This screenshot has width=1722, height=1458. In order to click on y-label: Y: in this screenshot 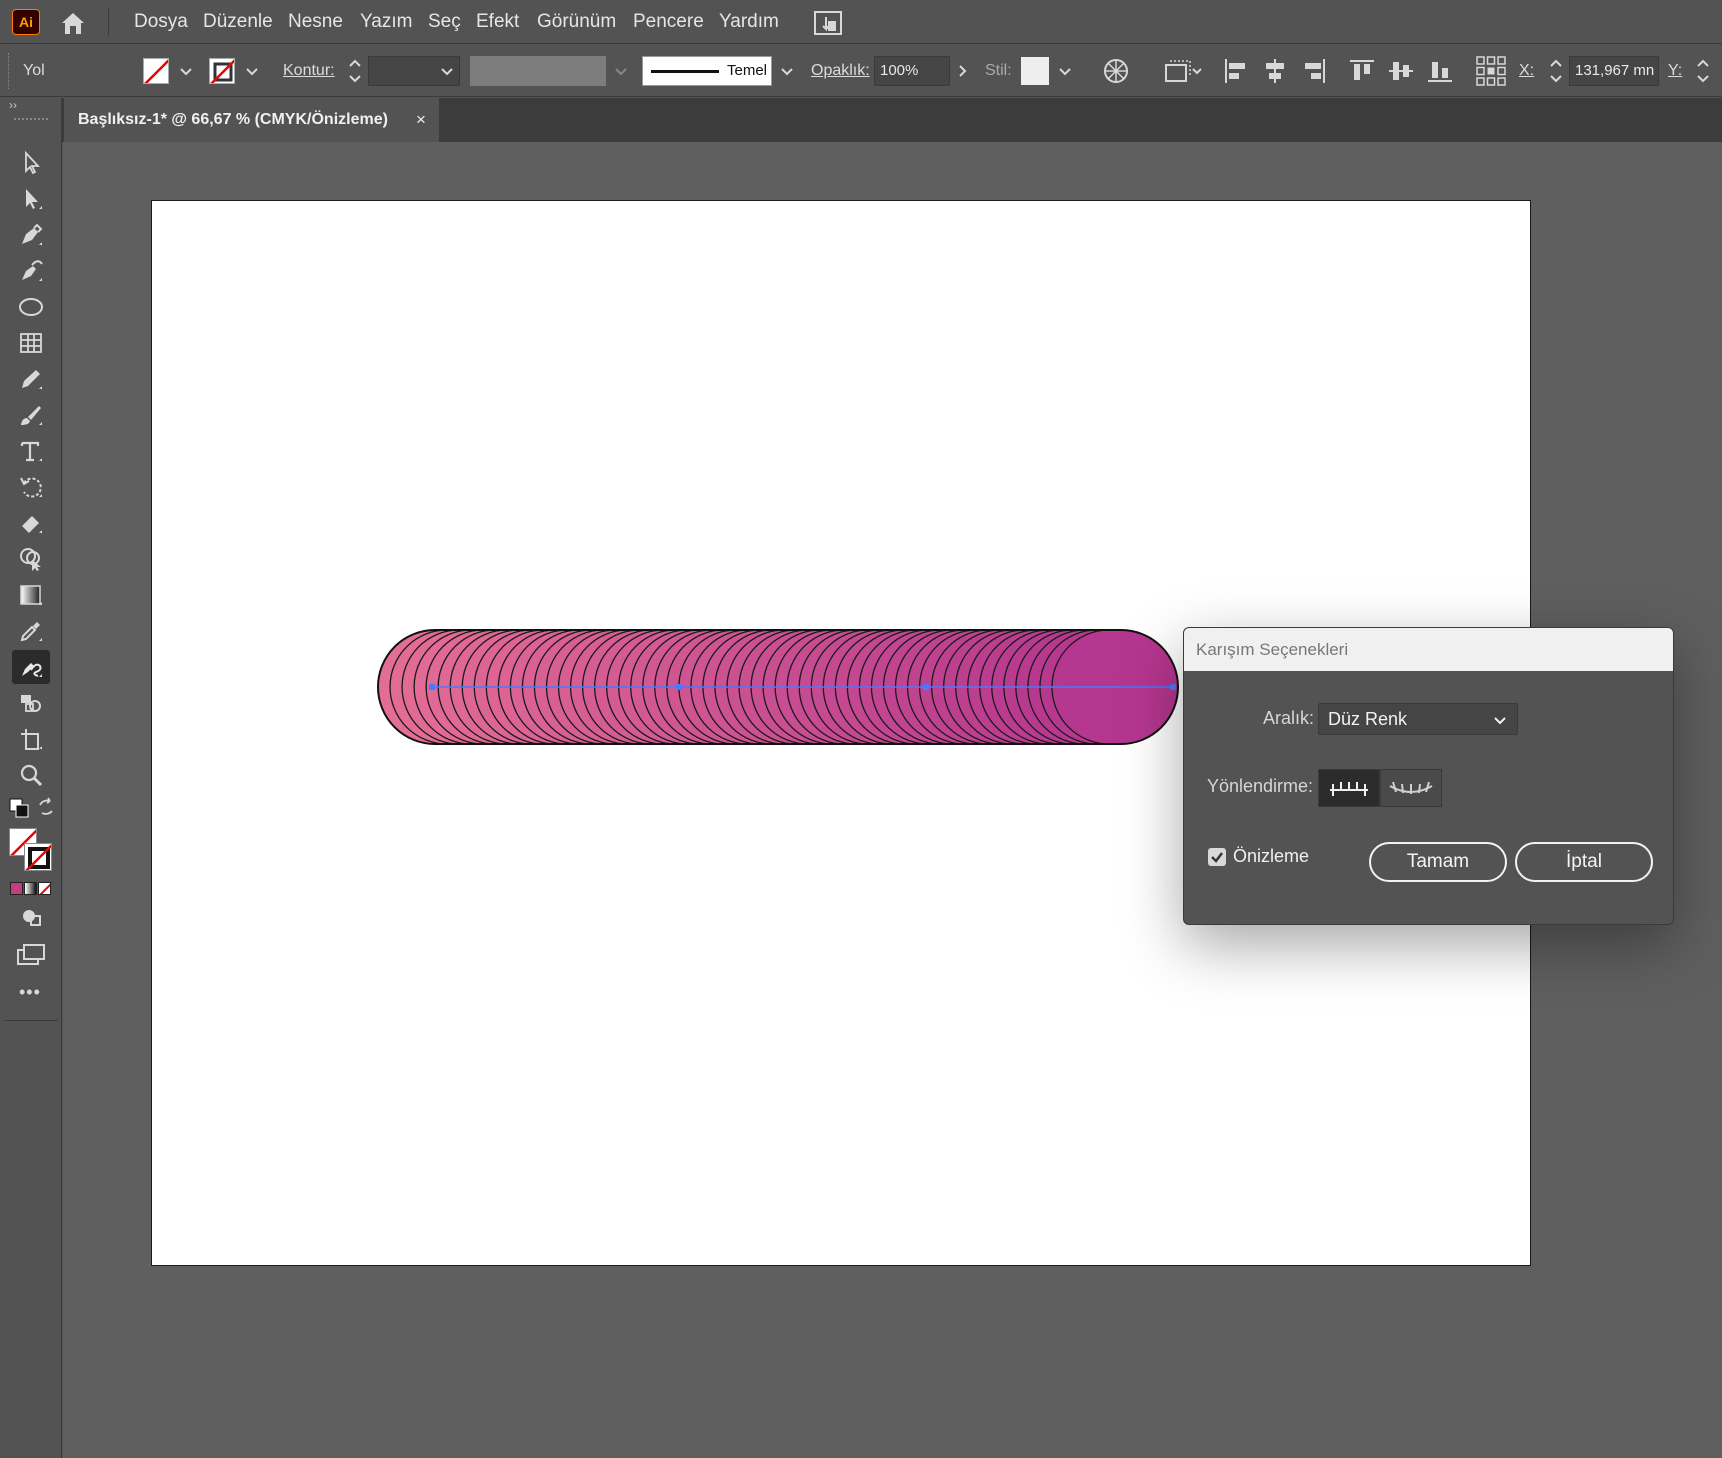, I will do `click(1675, 71)`.